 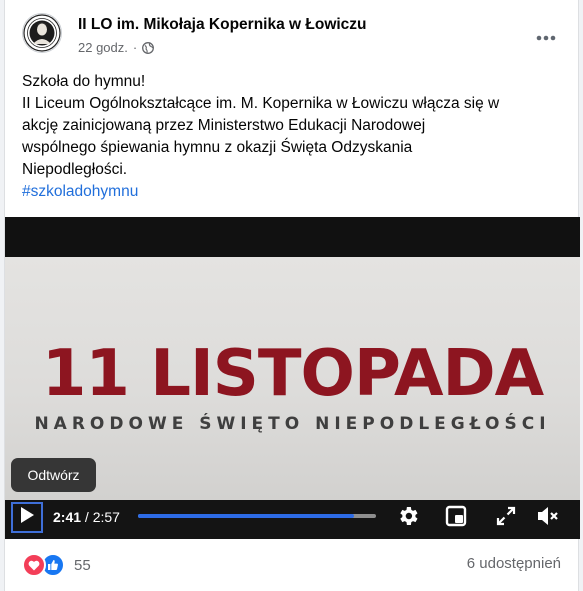 I want to click on timestamp-link: 22 godz., so click(x=103, y=47).